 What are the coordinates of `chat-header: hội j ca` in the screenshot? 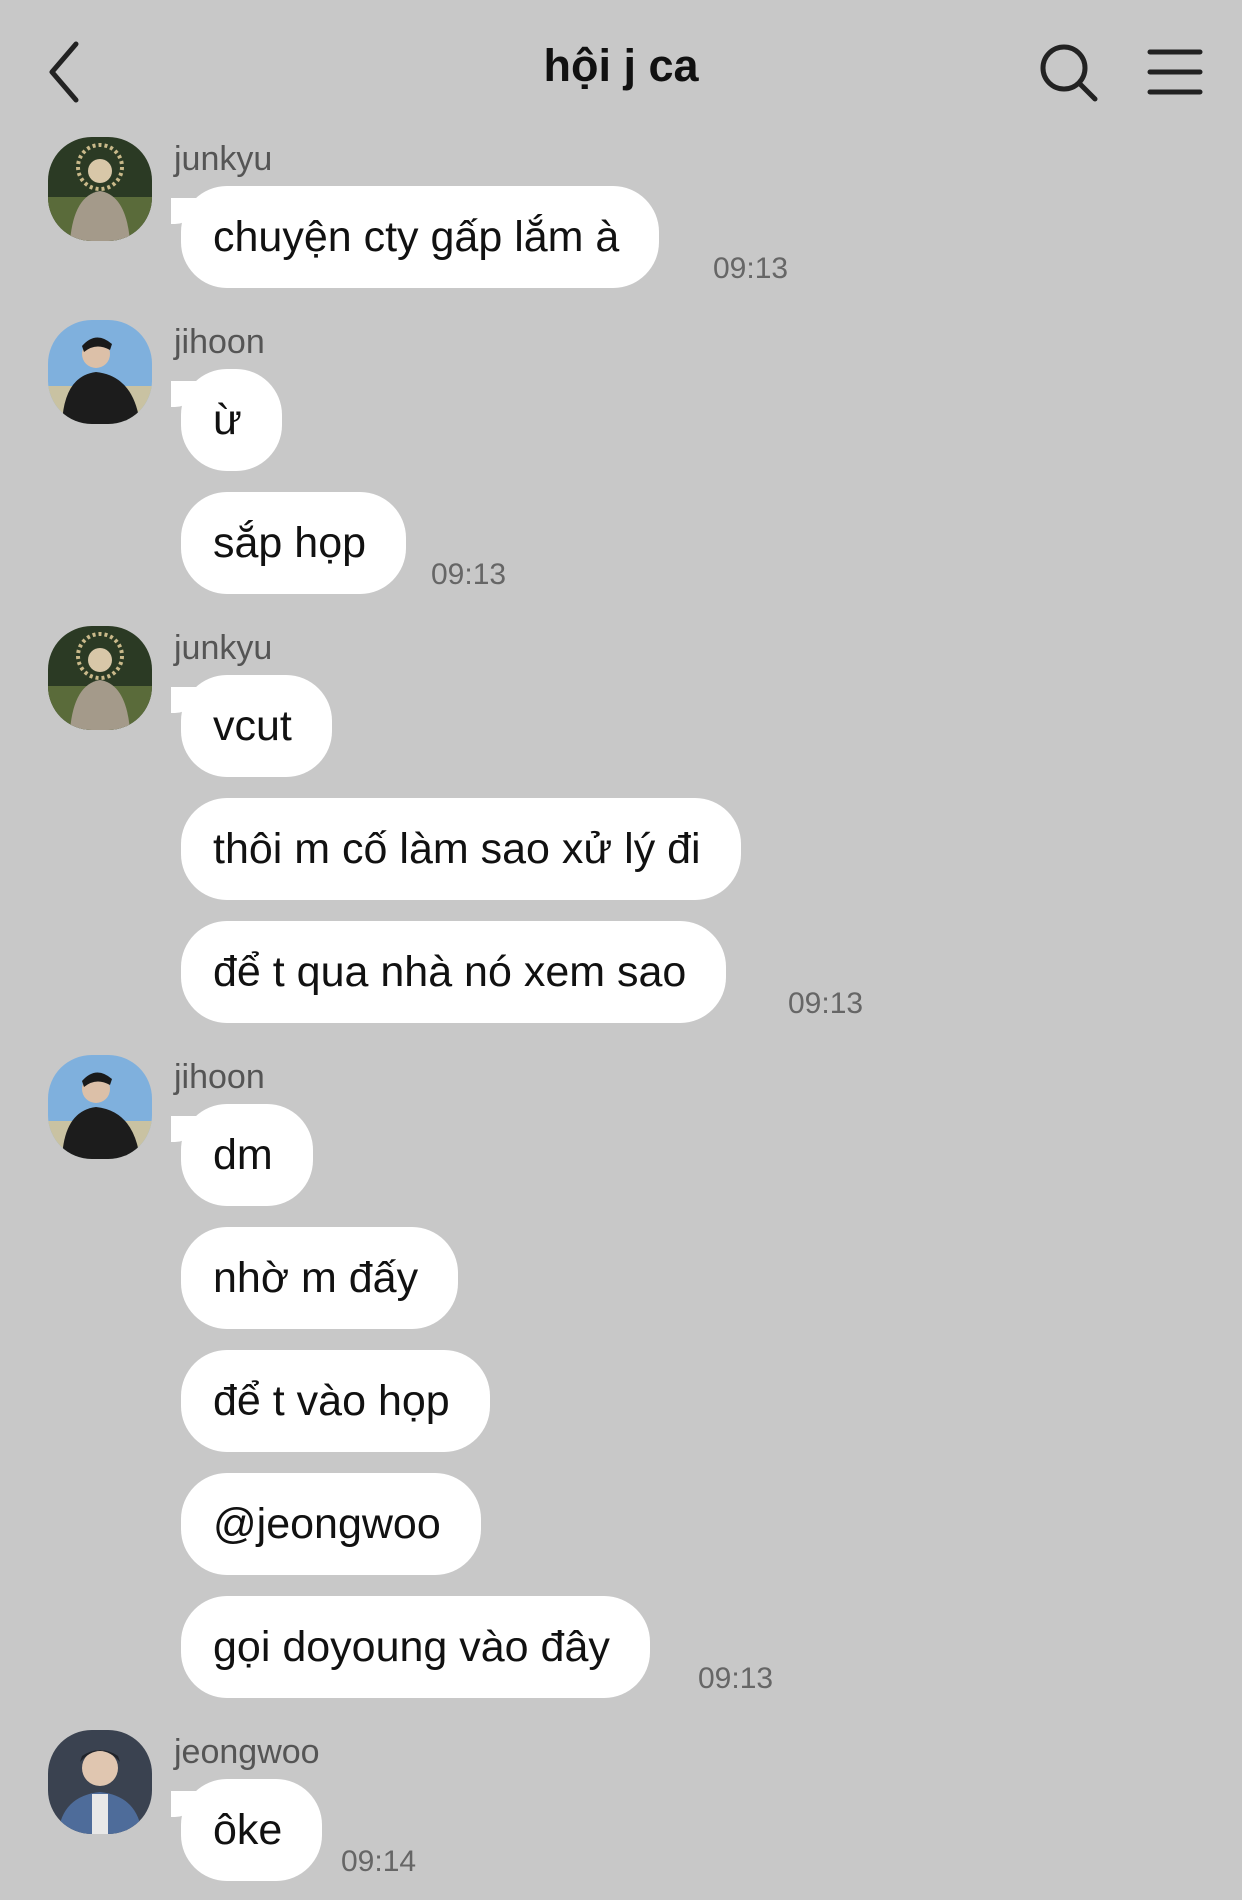 It's located at (621, 70).